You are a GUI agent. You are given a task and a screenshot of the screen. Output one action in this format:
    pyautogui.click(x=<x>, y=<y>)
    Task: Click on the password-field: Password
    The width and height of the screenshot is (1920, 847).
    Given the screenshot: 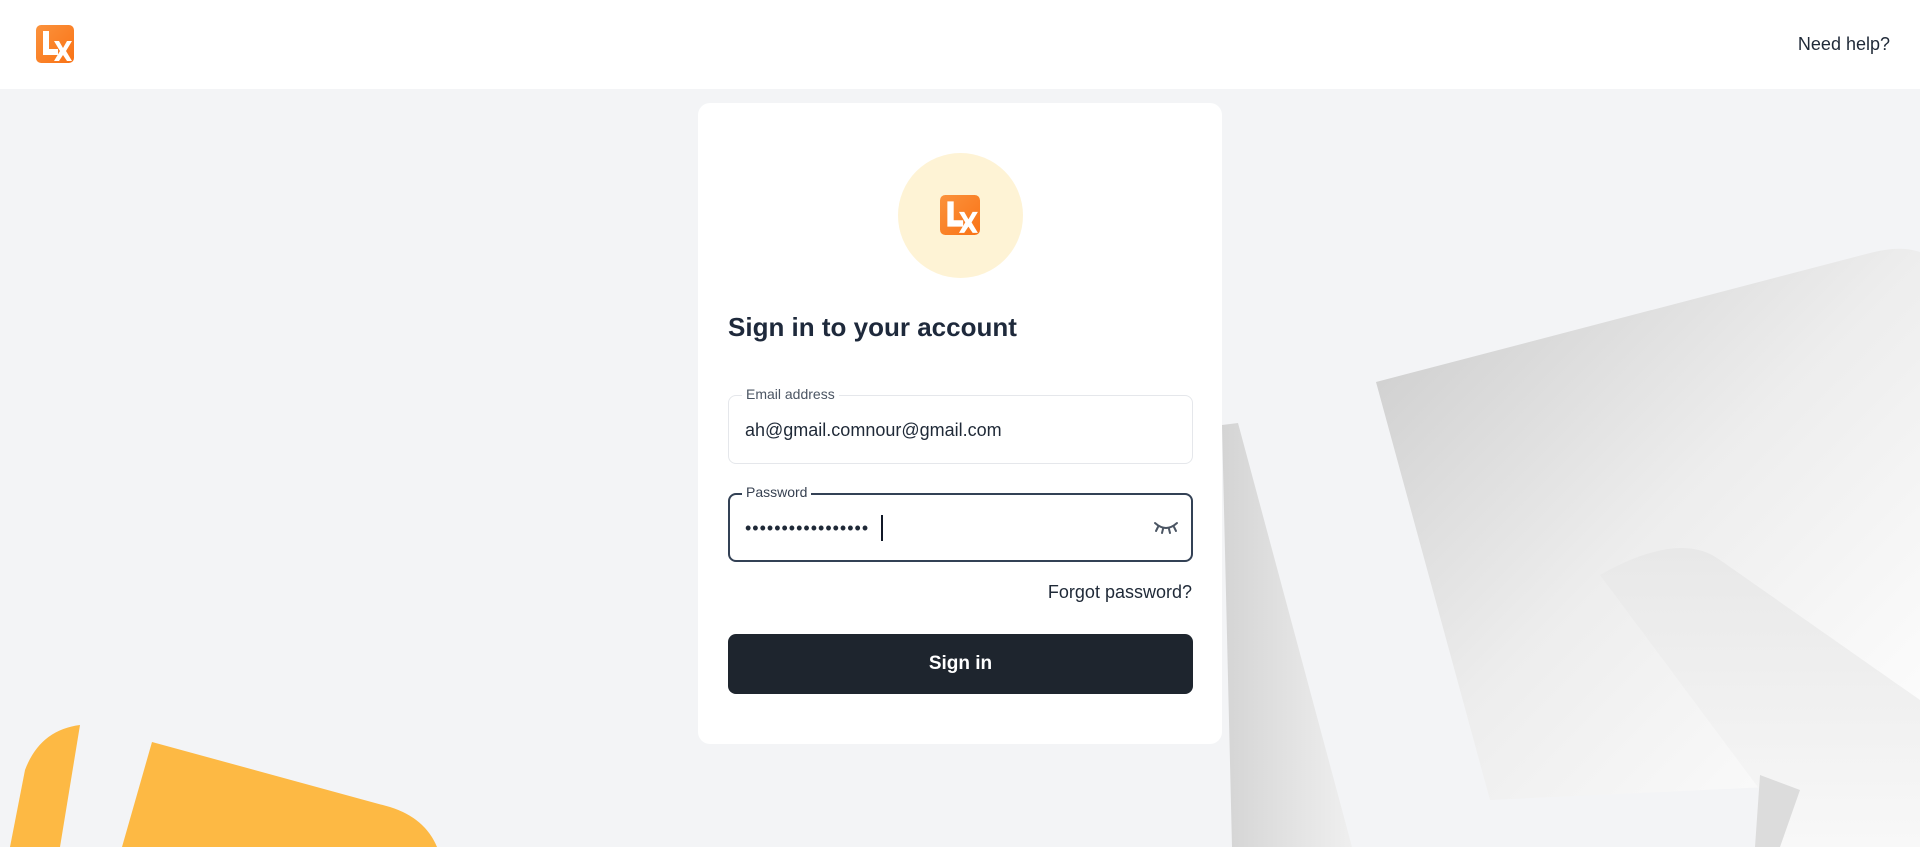 What is the action you would take?
    pyautogui.click(x=960, y=523)
    